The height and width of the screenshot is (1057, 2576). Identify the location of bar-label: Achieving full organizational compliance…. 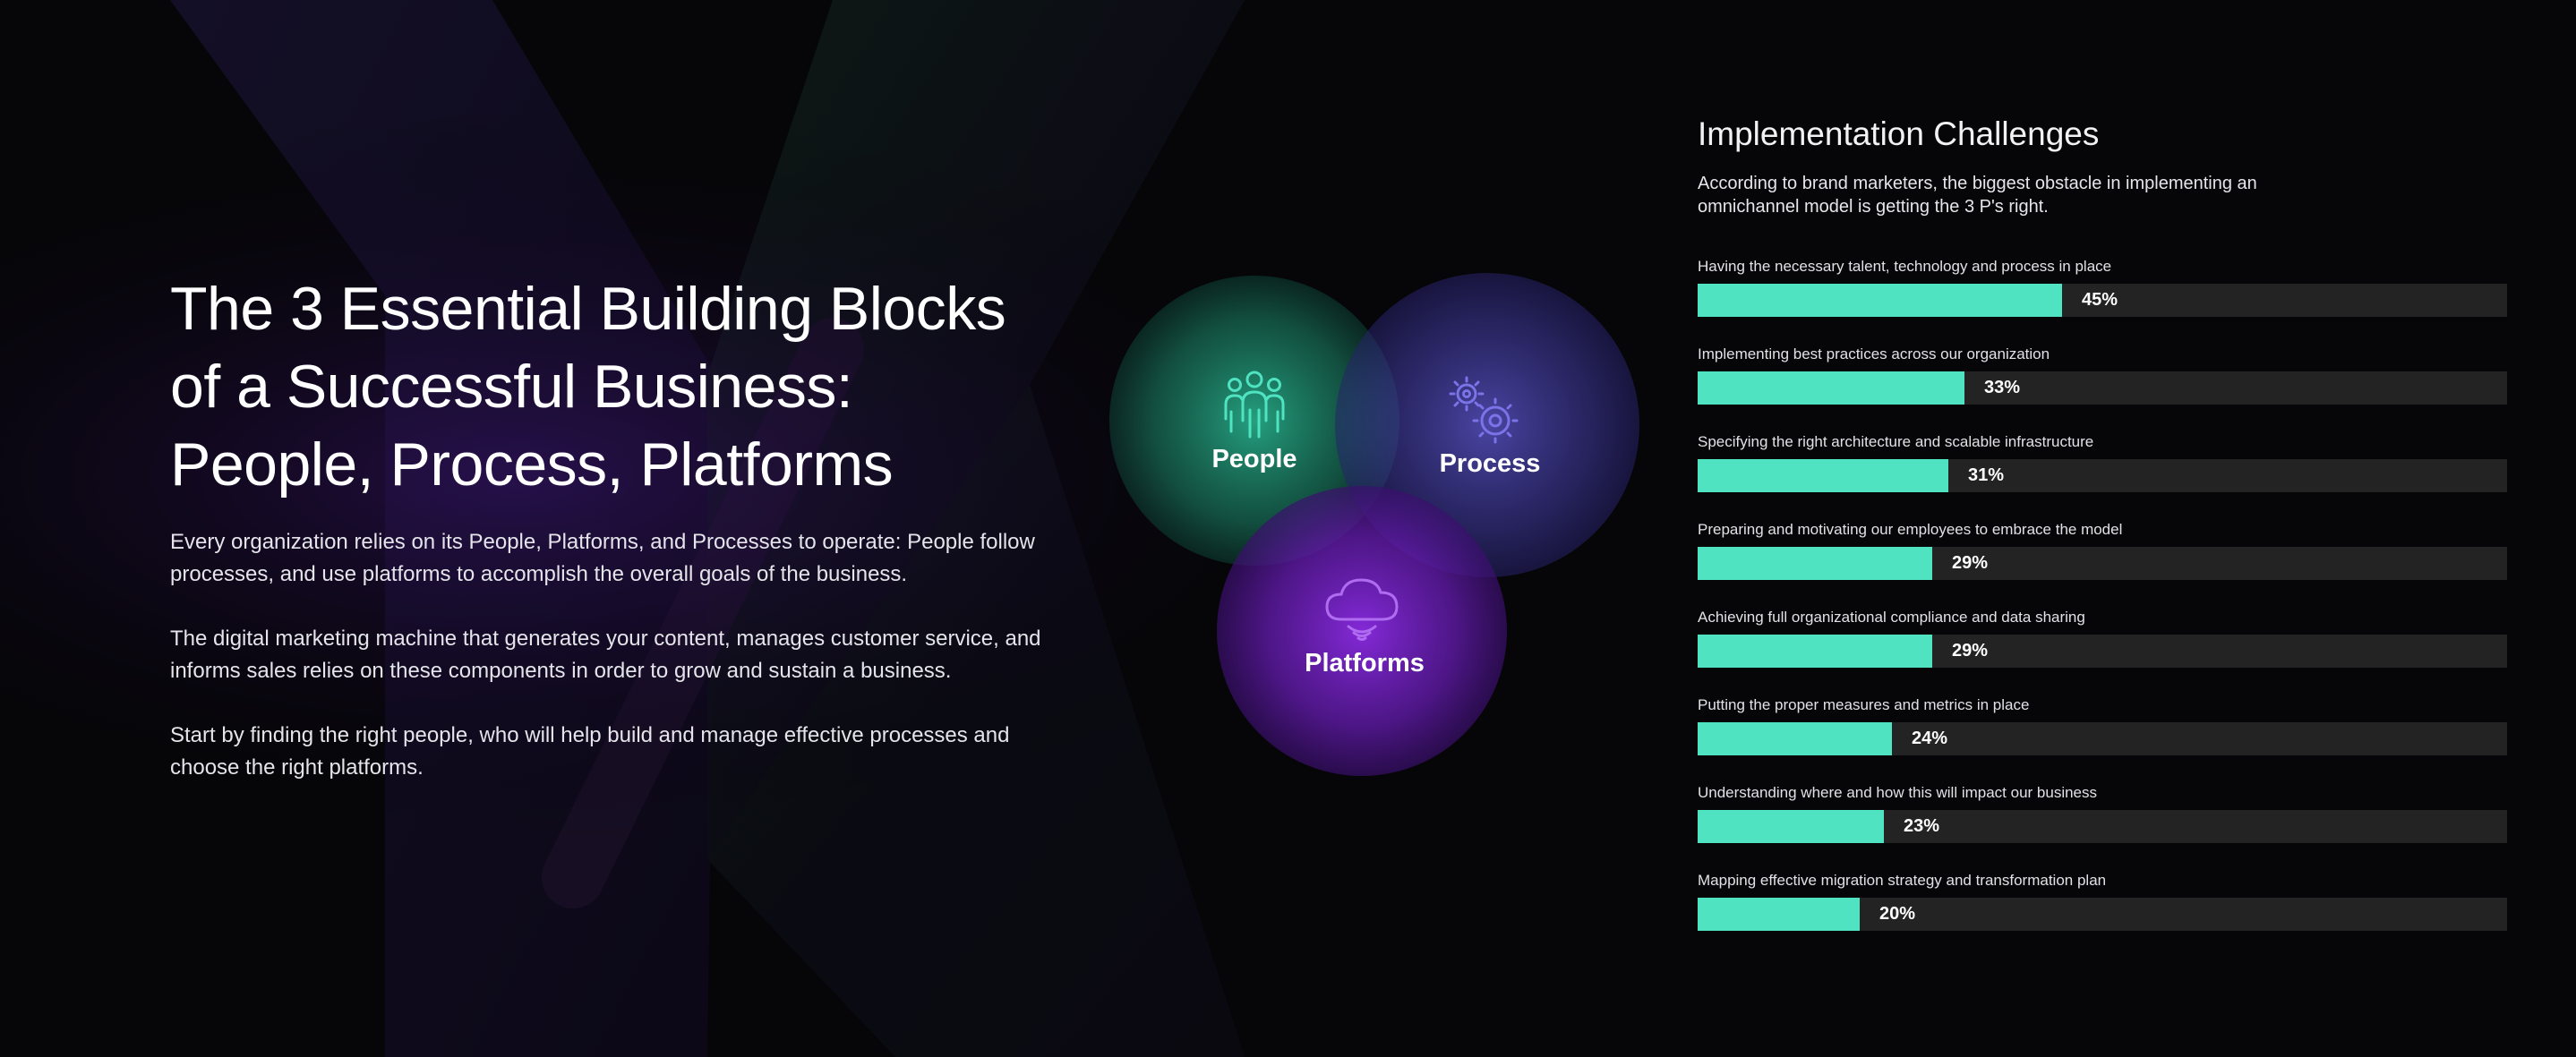
(1892, 618).